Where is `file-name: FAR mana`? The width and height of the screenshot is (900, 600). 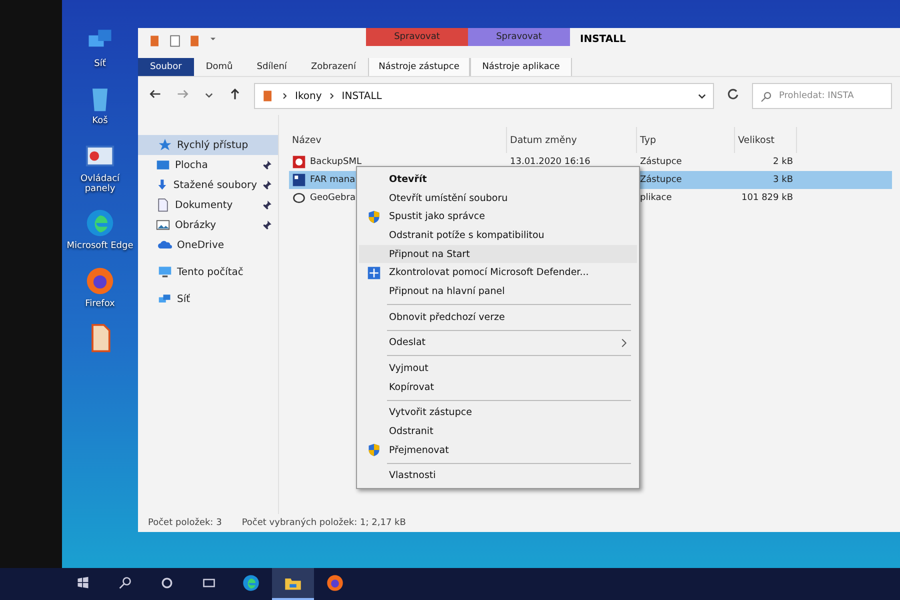 file-name: FAR mana is located at coordinates (333, 180).